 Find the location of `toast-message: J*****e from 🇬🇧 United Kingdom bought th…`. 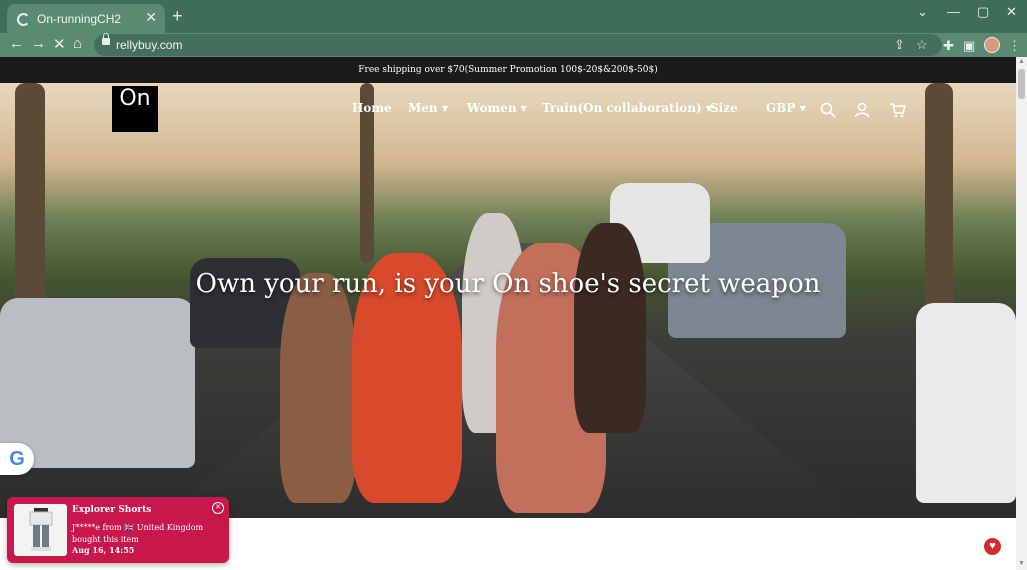

toast-message: J*****e from 🇬🇧 United Kingdom bought th… is located at coordinates (138, 533).